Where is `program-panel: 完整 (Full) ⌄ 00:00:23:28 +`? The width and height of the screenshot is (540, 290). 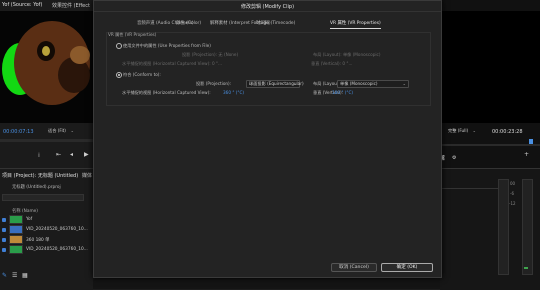 program-panel: 完整 (Full) ⌄ 00:00:23:28 + is located at coordinates (490, 84).